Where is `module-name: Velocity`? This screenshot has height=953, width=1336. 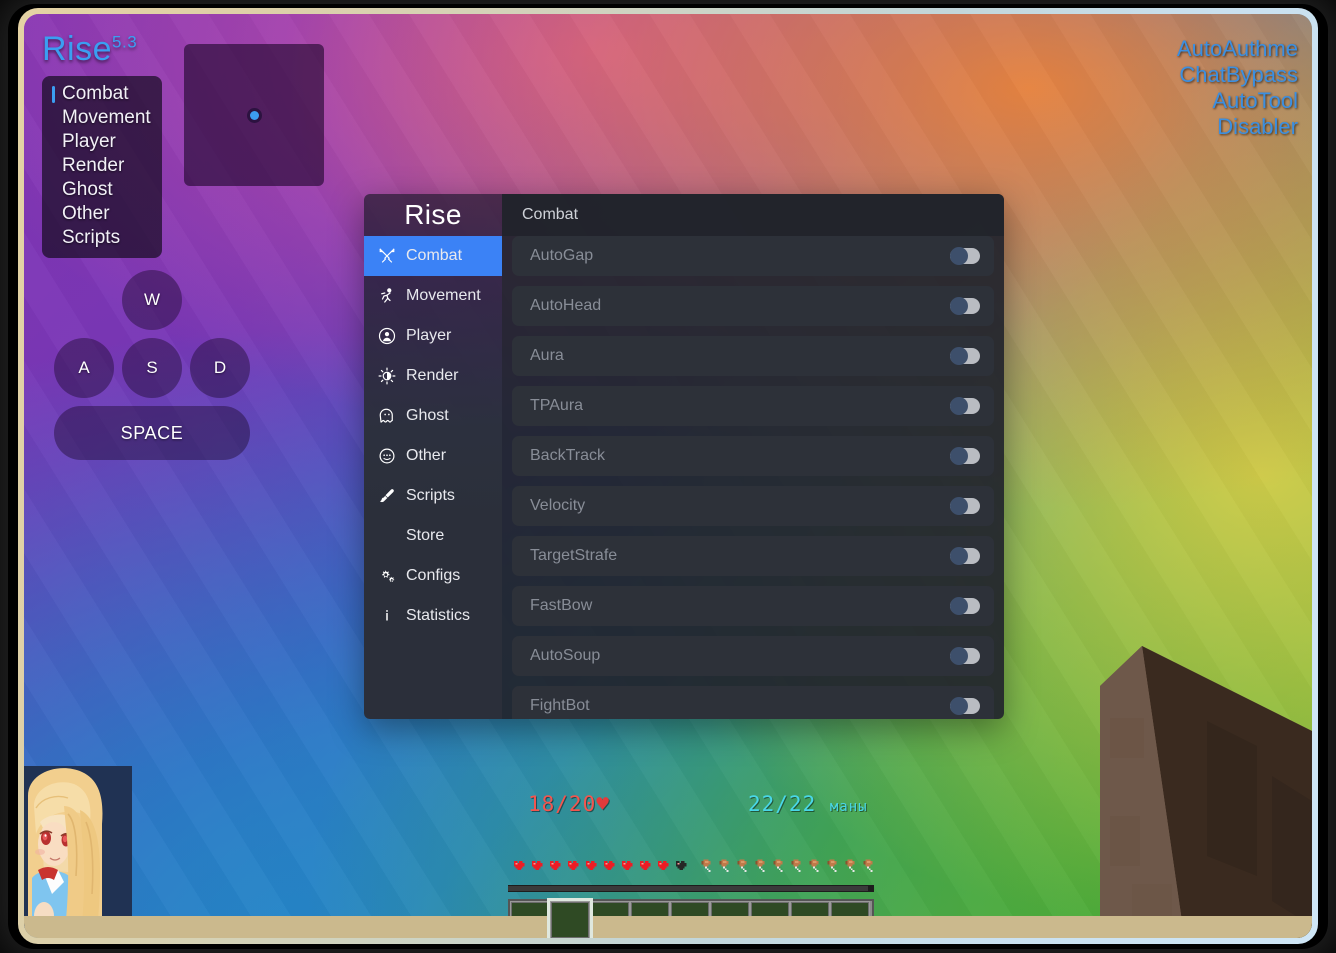 module-name: Velocity is located at coordinates (558, 505).